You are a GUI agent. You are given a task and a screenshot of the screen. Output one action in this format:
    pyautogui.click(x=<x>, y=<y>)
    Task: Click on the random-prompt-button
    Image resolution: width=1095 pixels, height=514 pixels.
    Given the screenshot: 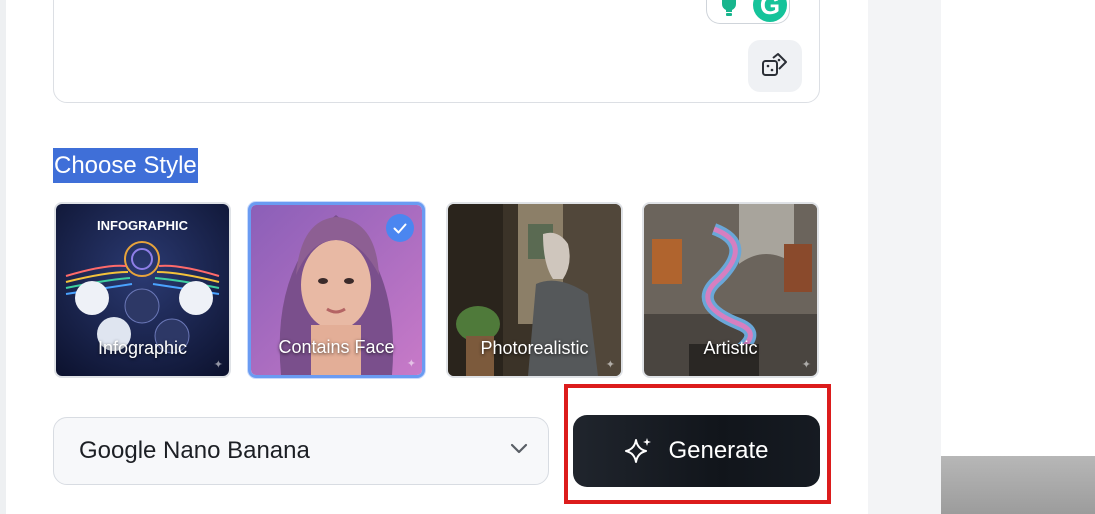 What is the action you would take?
    pyautogui.click(x=775, y=66)
    